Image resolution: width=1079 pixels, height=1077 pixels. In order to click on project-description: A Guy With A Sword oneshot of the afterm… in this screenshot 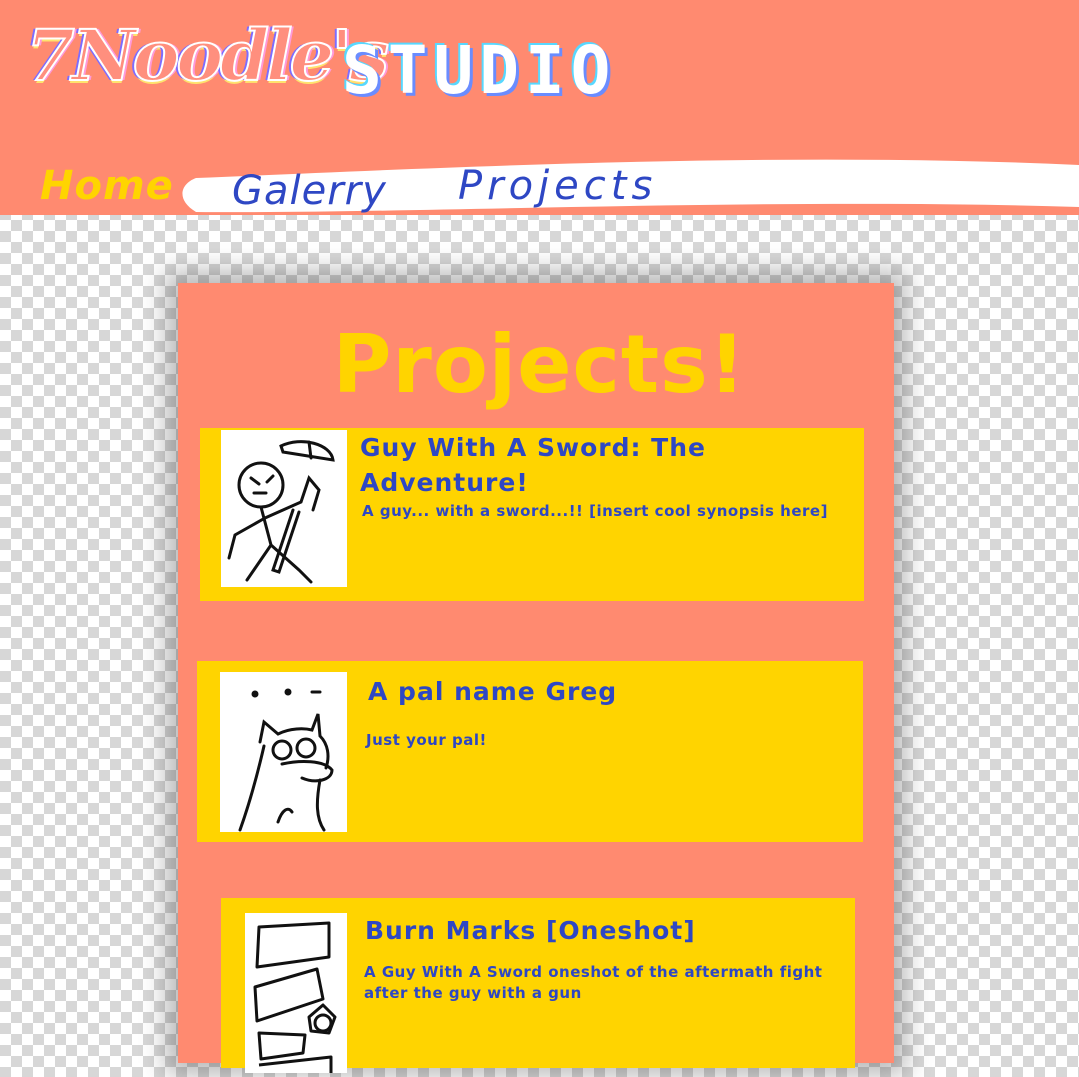, I will do `click(593, 972)`.